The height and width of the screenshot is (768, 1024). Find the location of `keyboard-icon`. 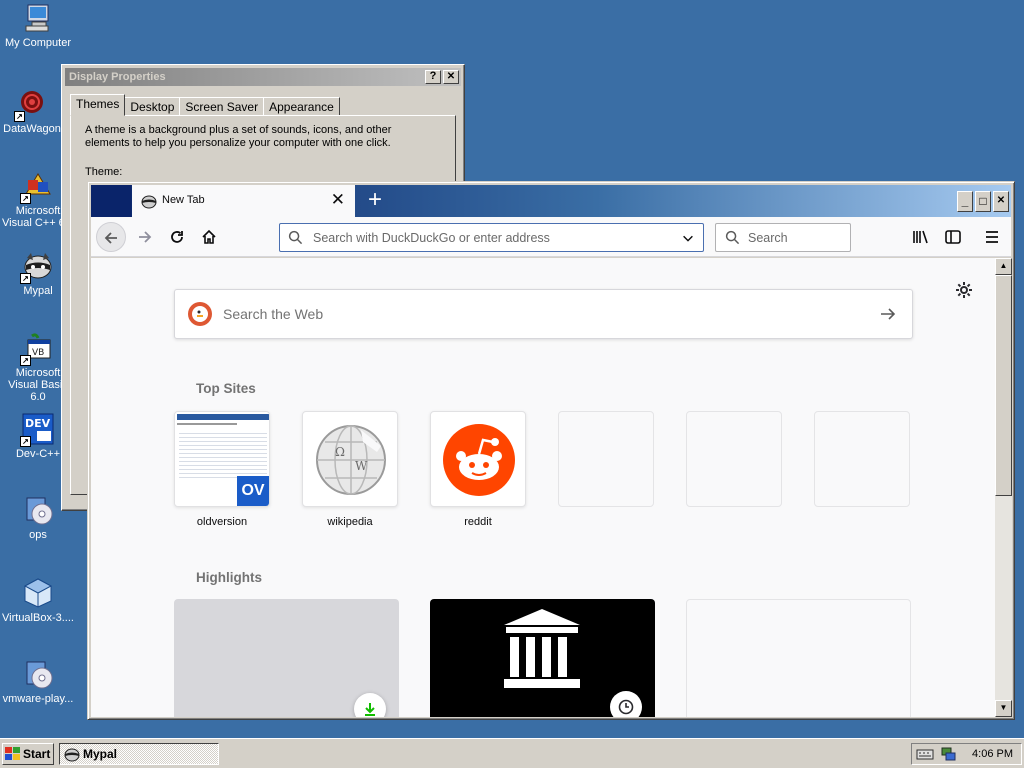

keyboard-icon is located at coordinates (925, 754).